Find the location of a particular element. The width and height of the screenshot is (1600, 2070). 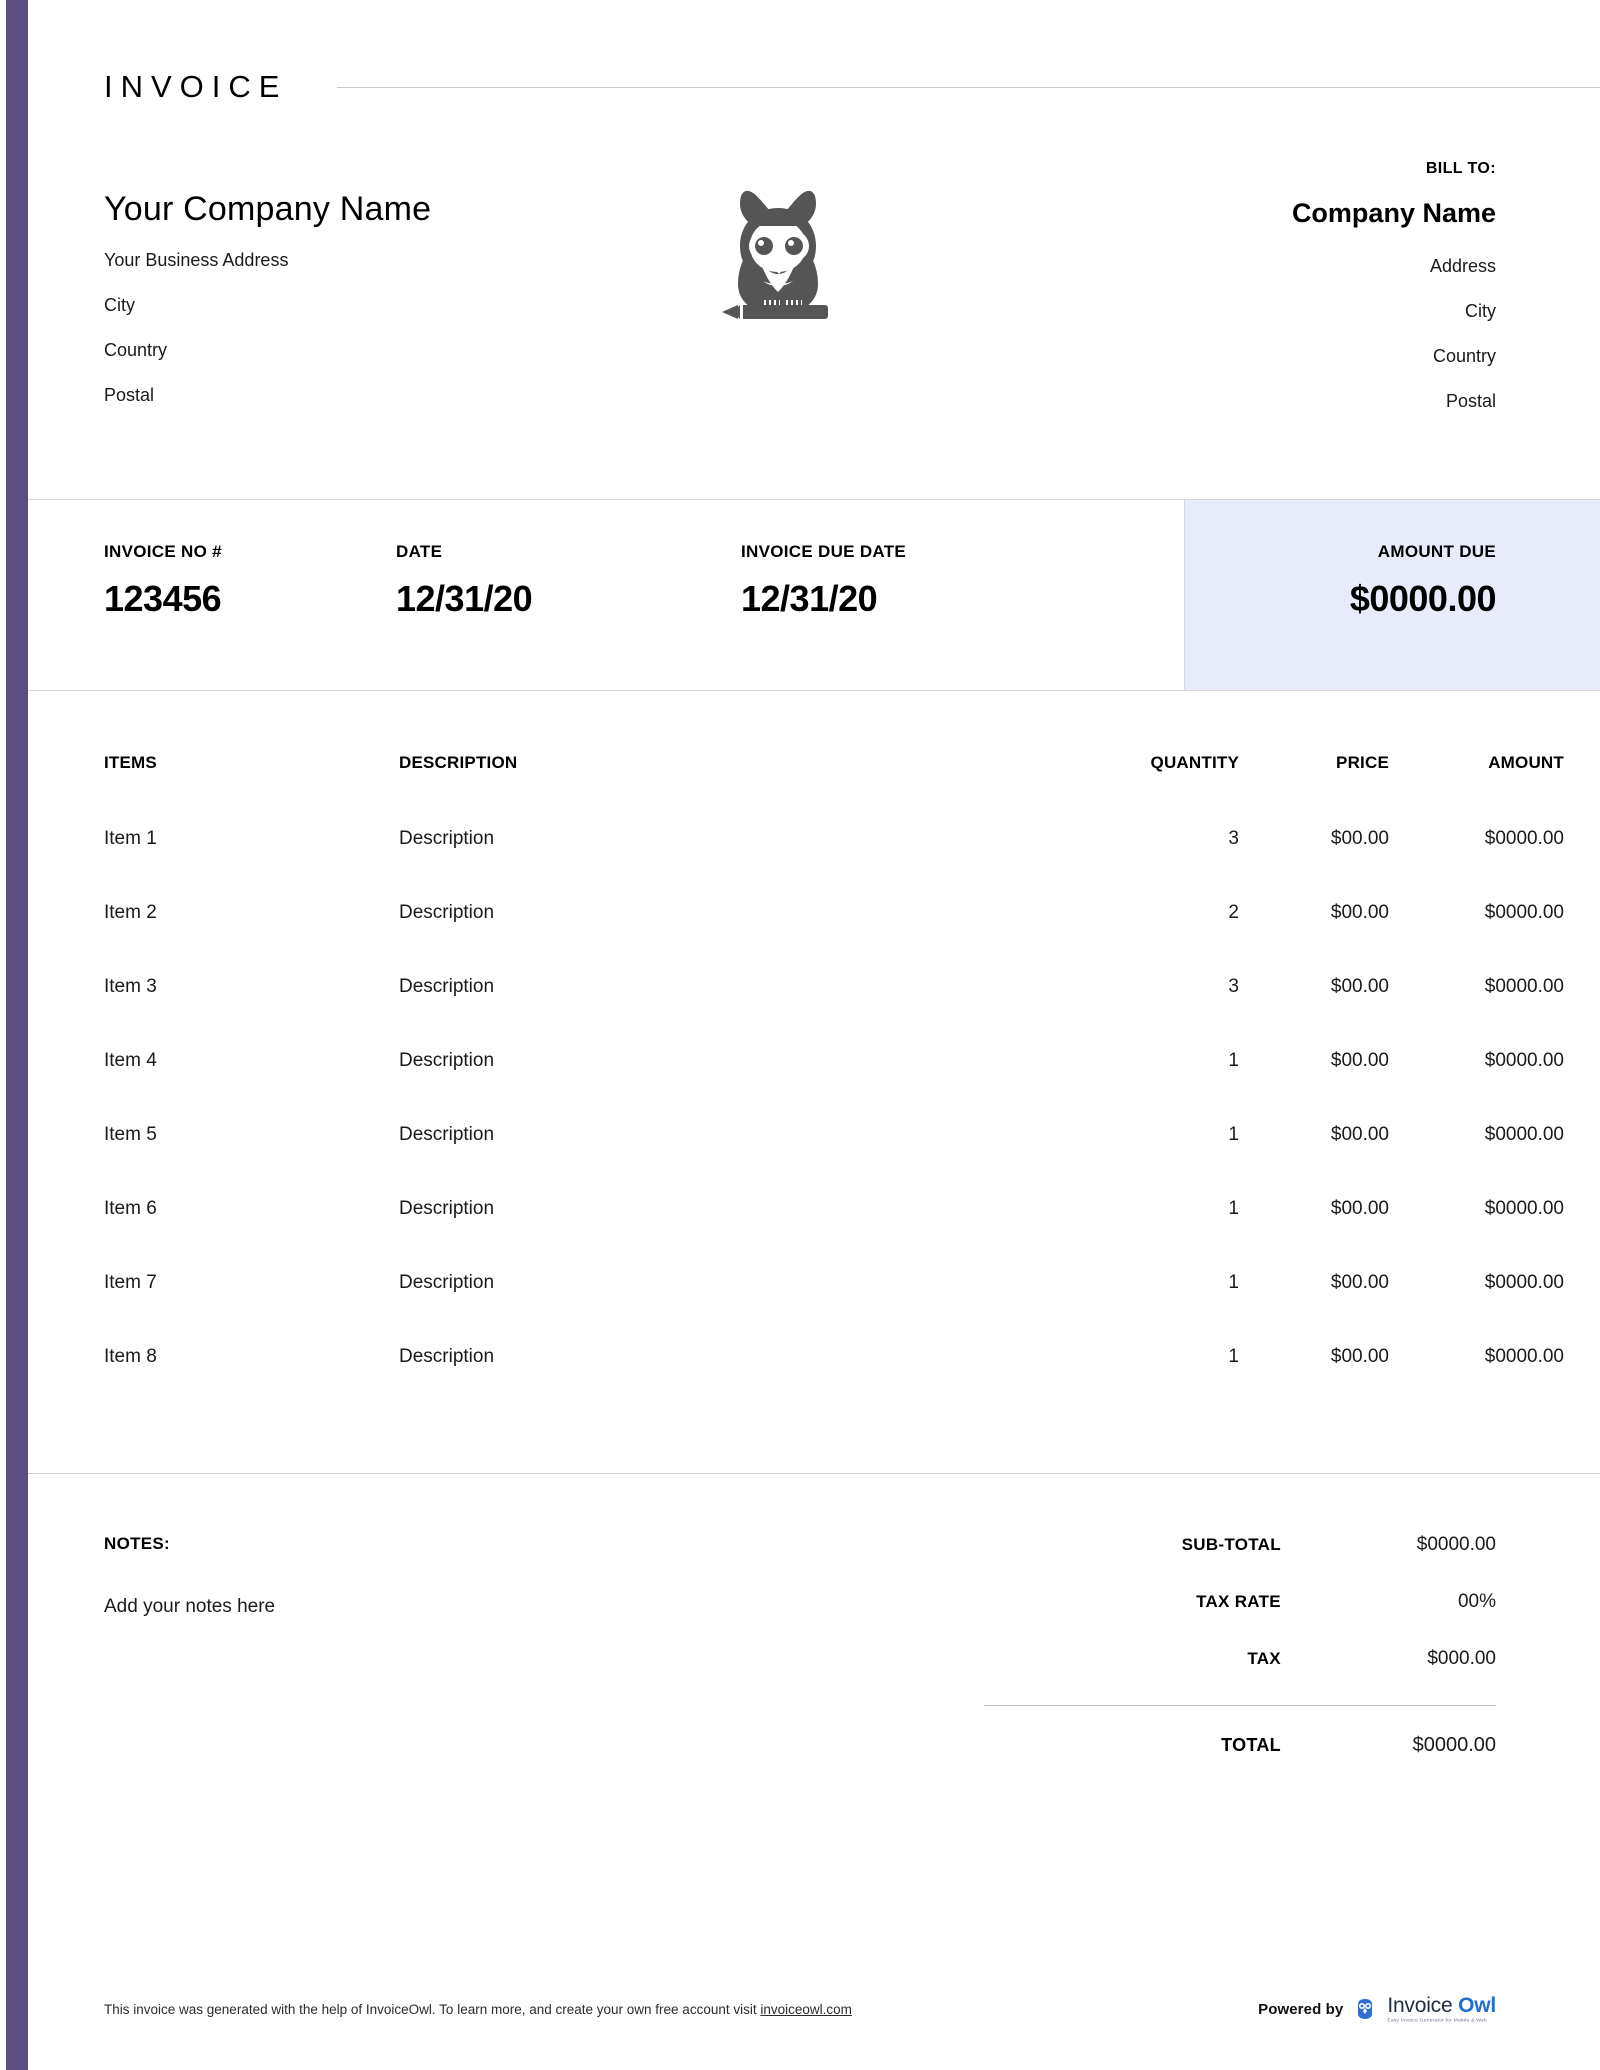

bill-to-label: BILL TO: is located at coordinates (1460, 168).